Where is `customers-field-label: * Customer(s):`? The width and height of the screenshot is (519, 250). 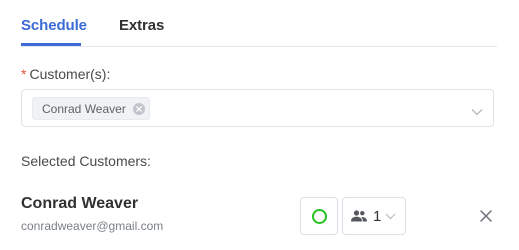 customers-field-label: * Customer(s): is located at coordinates (65, 74).